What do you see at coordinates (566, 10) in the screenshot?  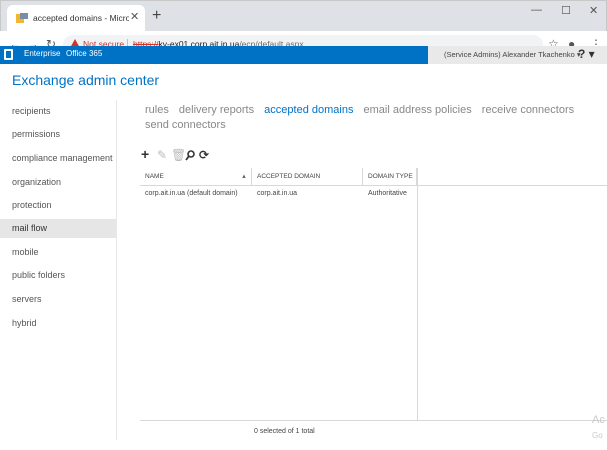 I see `maximize-icon: ☐` at bounding box center [566, 10].